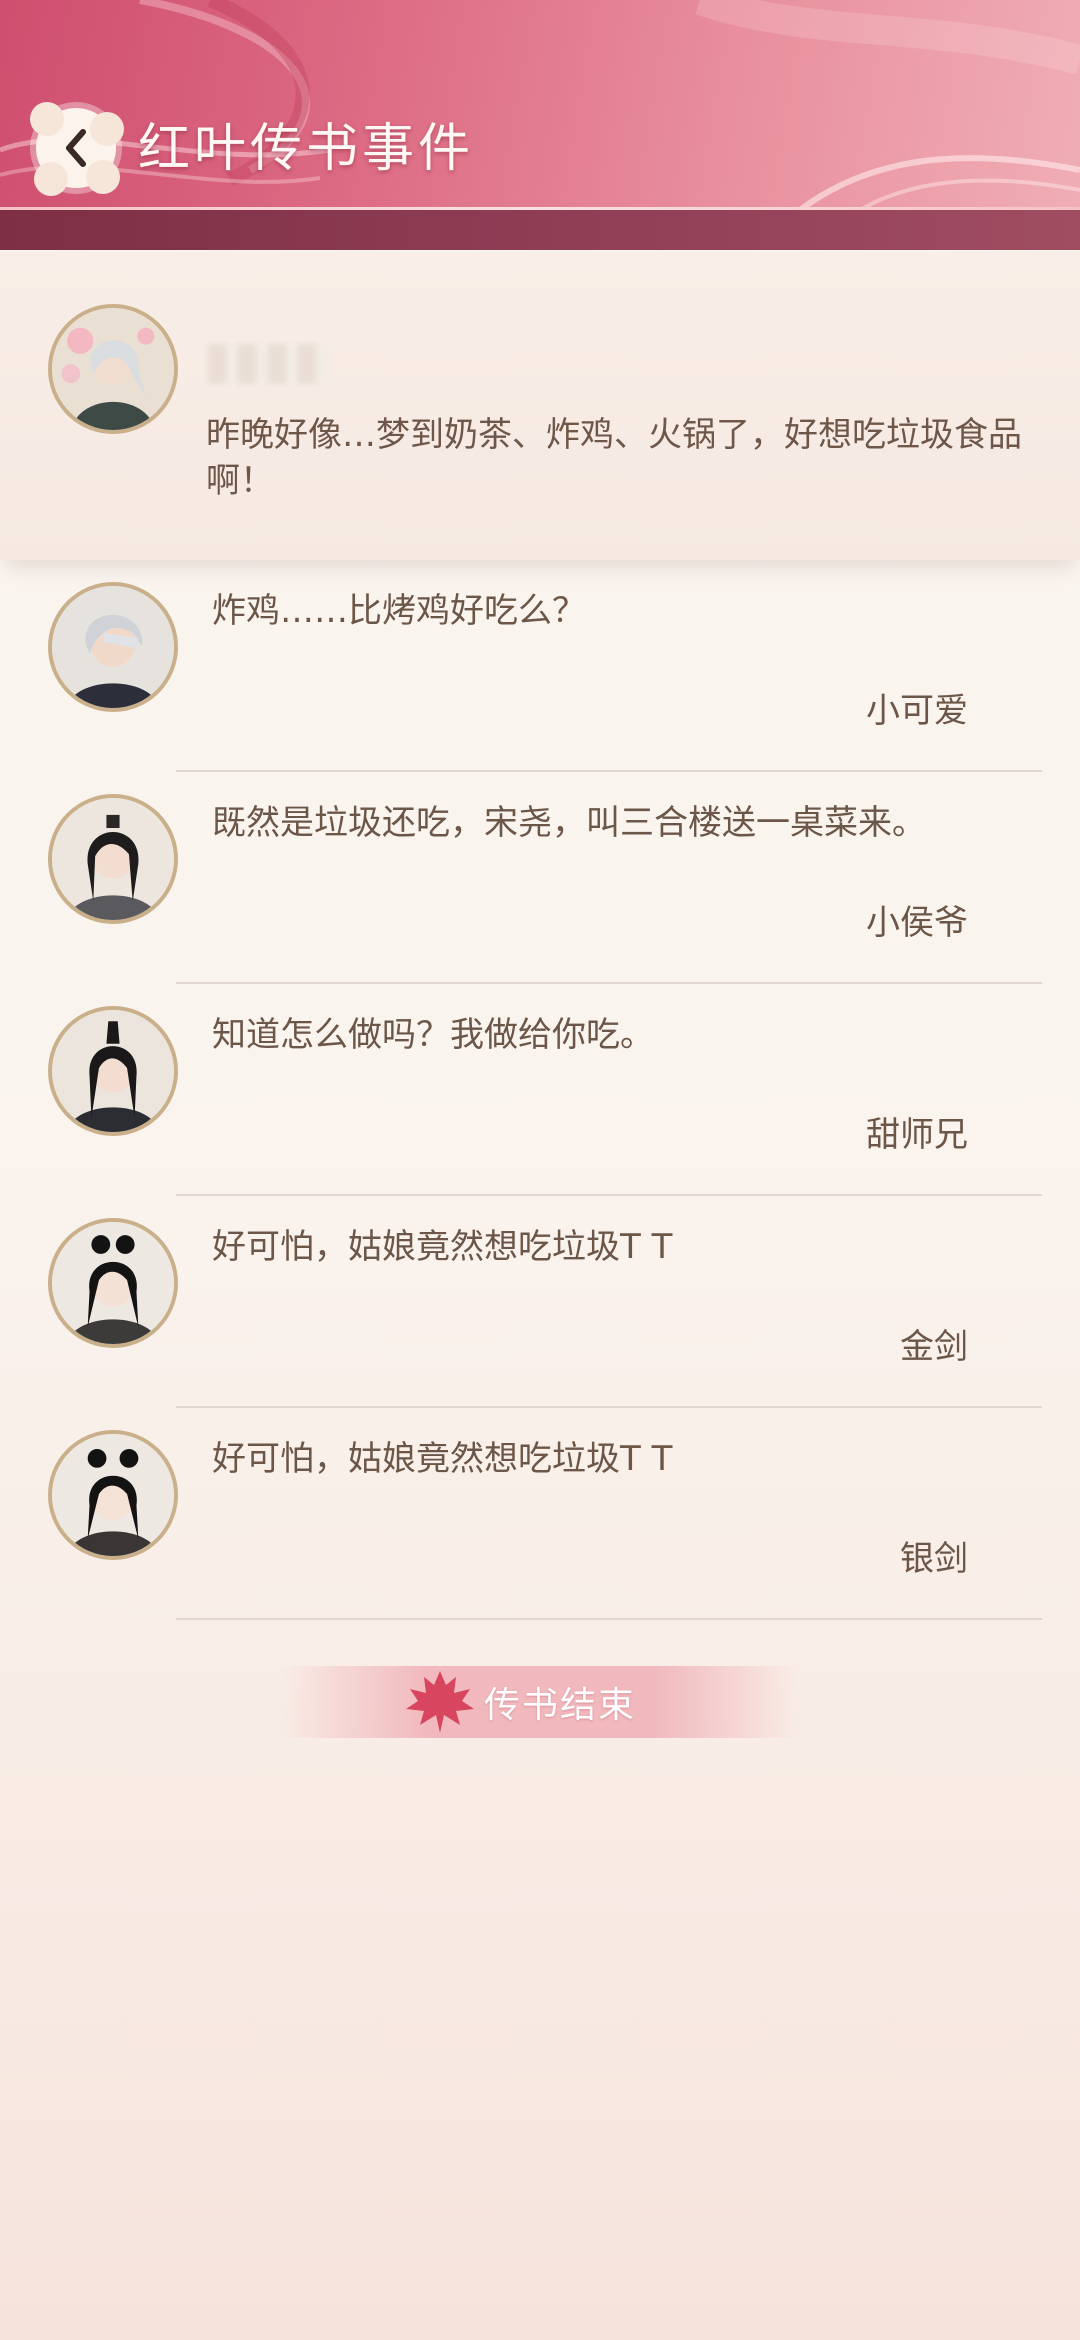  I want to click on reply-text: 炸鸡……比烤鸡好吃么？, so click(399, 611).